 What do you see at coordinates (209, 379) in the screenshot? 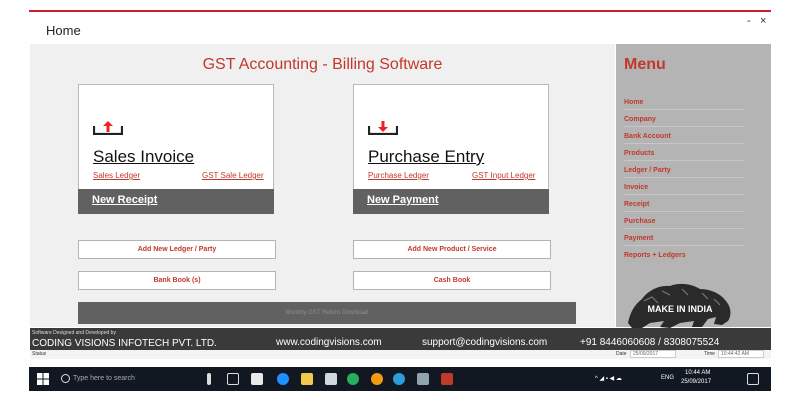
I see `microphone-icon` at bounding box center [209, 379].